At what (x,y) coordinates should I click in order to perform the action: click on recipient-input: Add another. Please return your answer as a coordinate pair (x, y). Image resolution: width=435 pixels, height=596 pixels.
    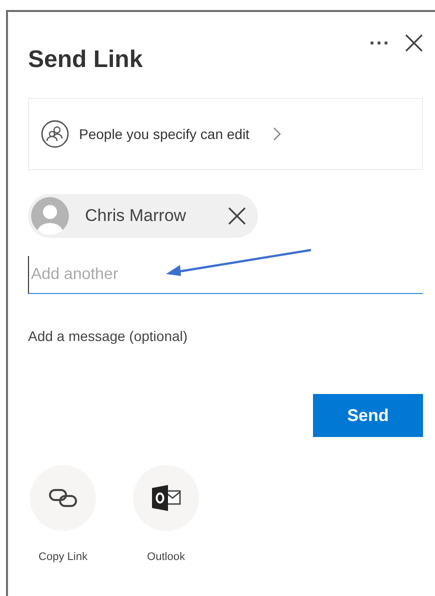
    Looking at the image, I should click on (225, 275).